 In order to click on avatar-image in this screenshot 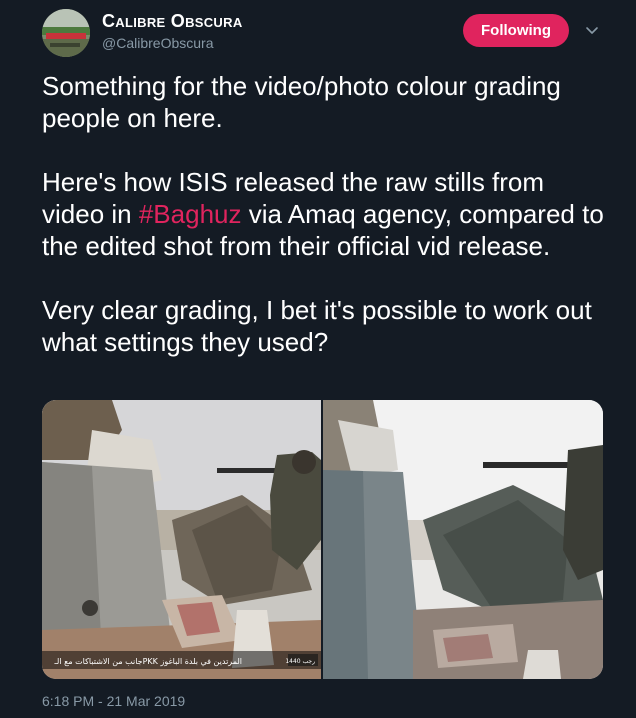, I will do `click(66, 33)`.